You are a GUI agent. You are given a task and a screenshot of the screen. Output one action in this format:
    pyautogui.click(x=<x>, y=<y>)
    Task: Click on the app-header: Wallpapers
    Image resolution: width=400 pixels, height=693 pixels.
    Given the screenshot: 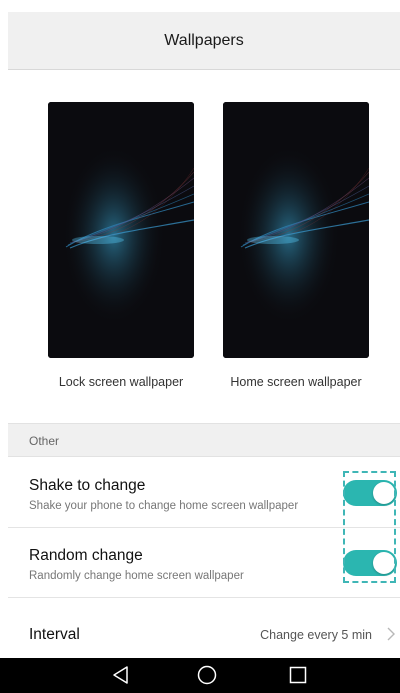 What is the action you would take?
    pyautogui.click(x=204, y=41)
    